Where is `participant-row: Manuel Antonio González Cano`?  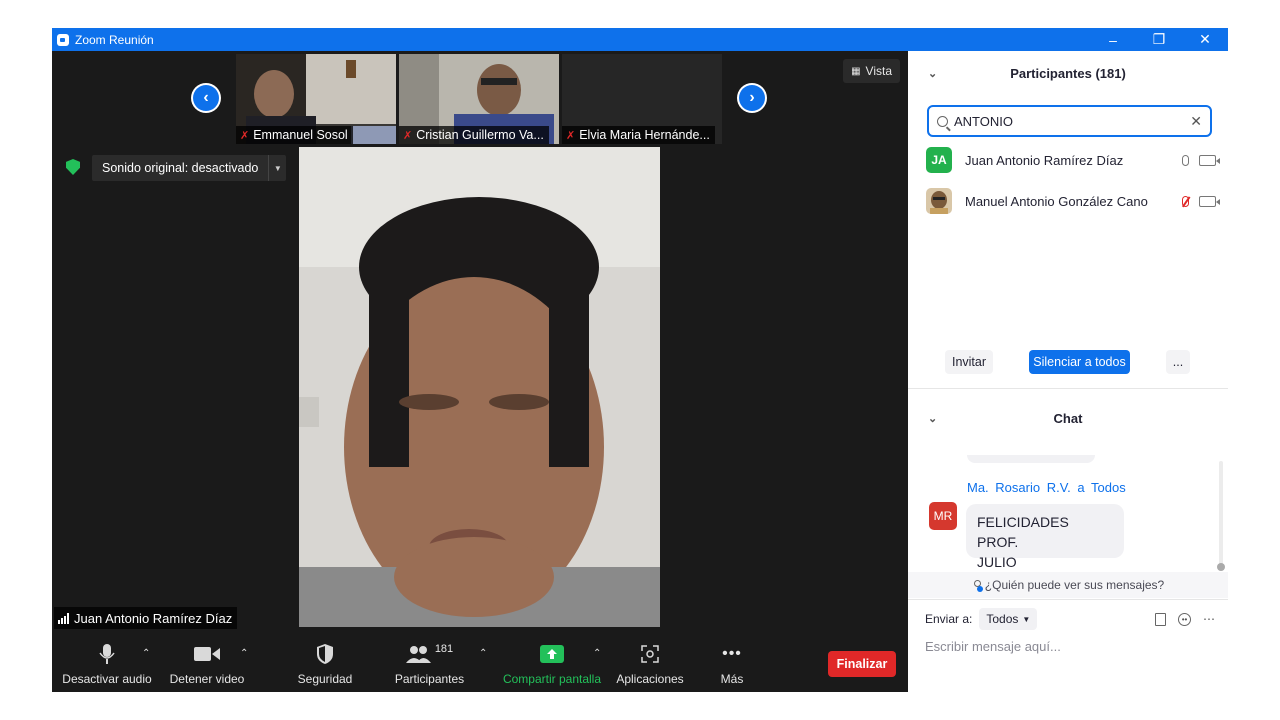 participant-row: Manuel Antonio González Cano is located at coordinates (1073, 201).